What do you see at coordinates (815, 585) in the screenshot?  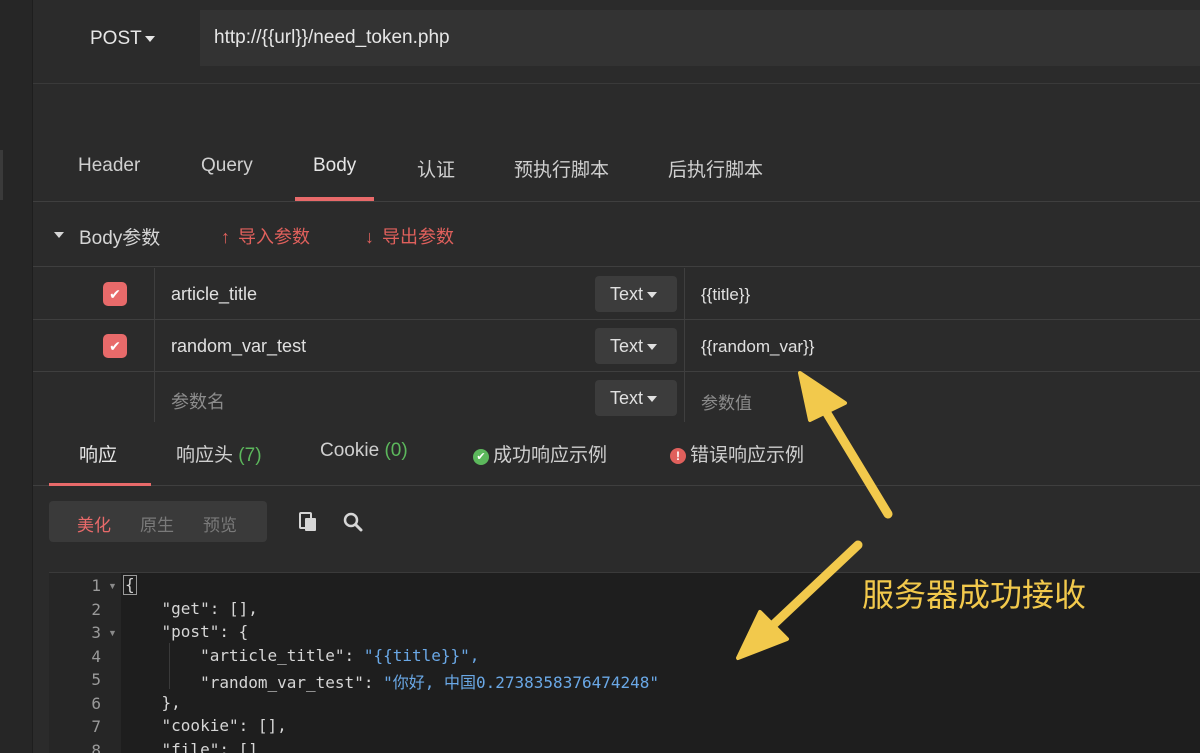 I see `arrow-down-to-response` at bounding box center [815, 585].